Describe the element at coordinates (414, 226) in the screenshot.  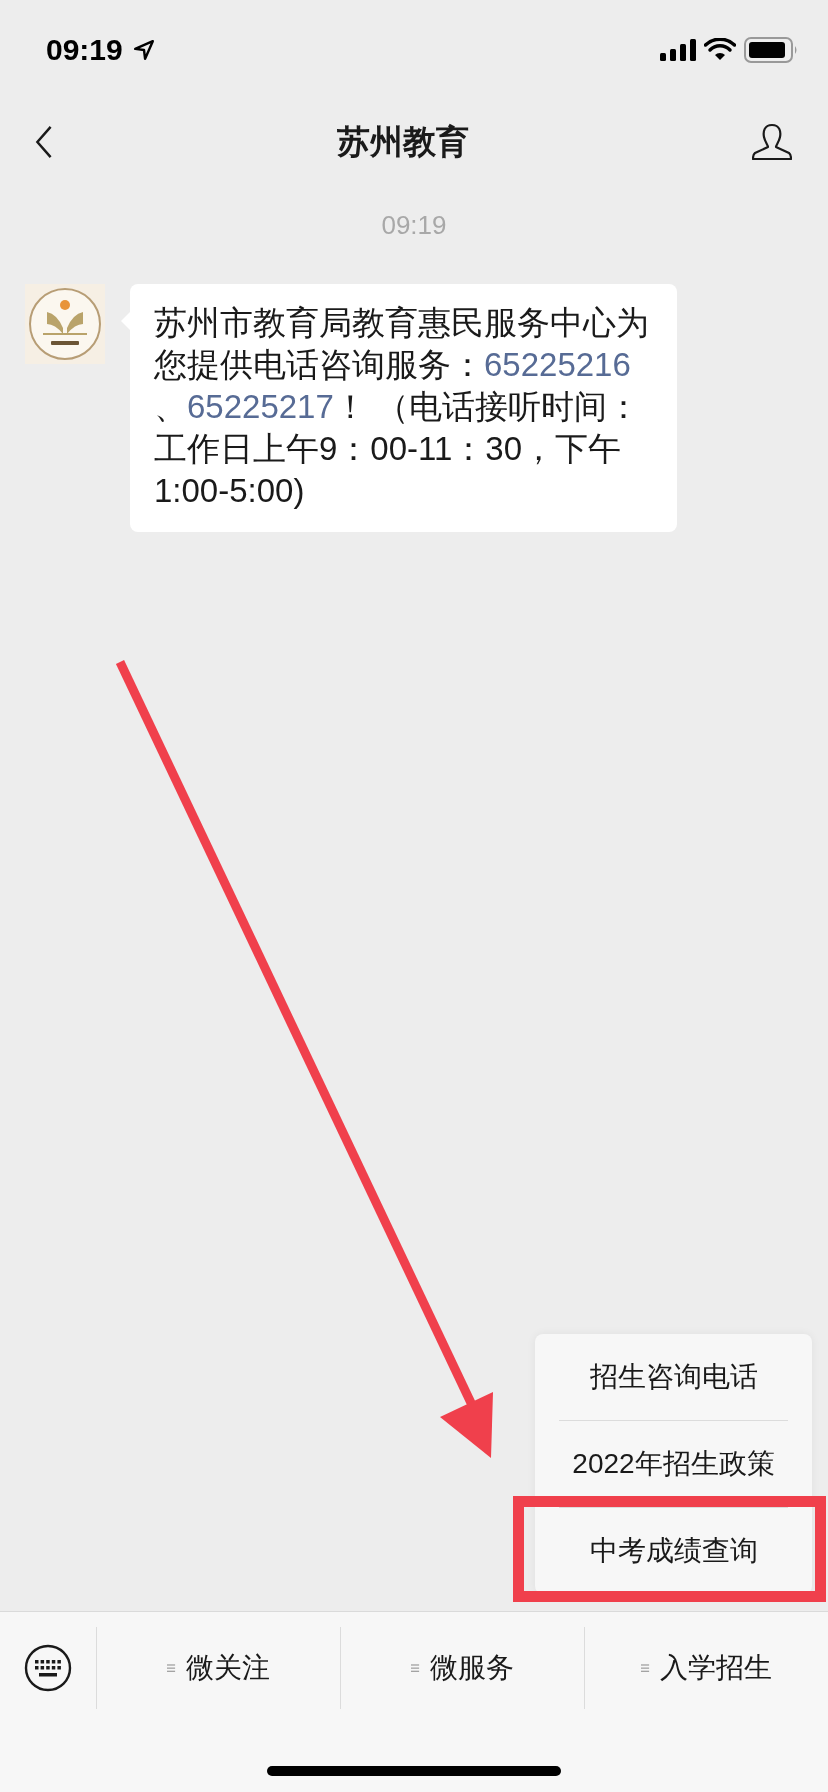
I see `message-timestamp: 09:19` at that location.